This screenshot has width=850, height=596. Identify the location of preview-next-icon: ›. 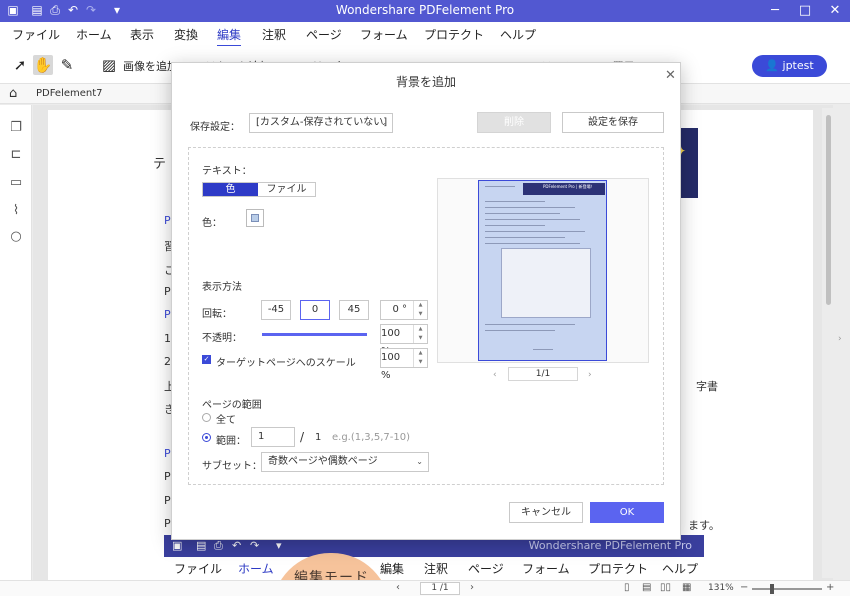
(590, 375).